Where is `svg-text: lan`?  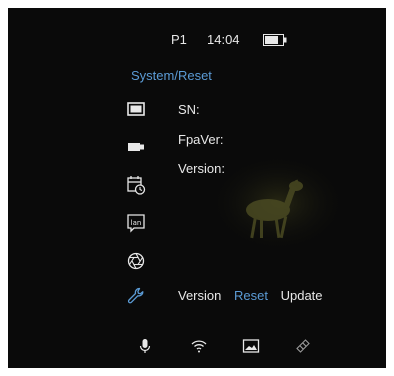
svg-text: lan is located at coordinates (136, 223).